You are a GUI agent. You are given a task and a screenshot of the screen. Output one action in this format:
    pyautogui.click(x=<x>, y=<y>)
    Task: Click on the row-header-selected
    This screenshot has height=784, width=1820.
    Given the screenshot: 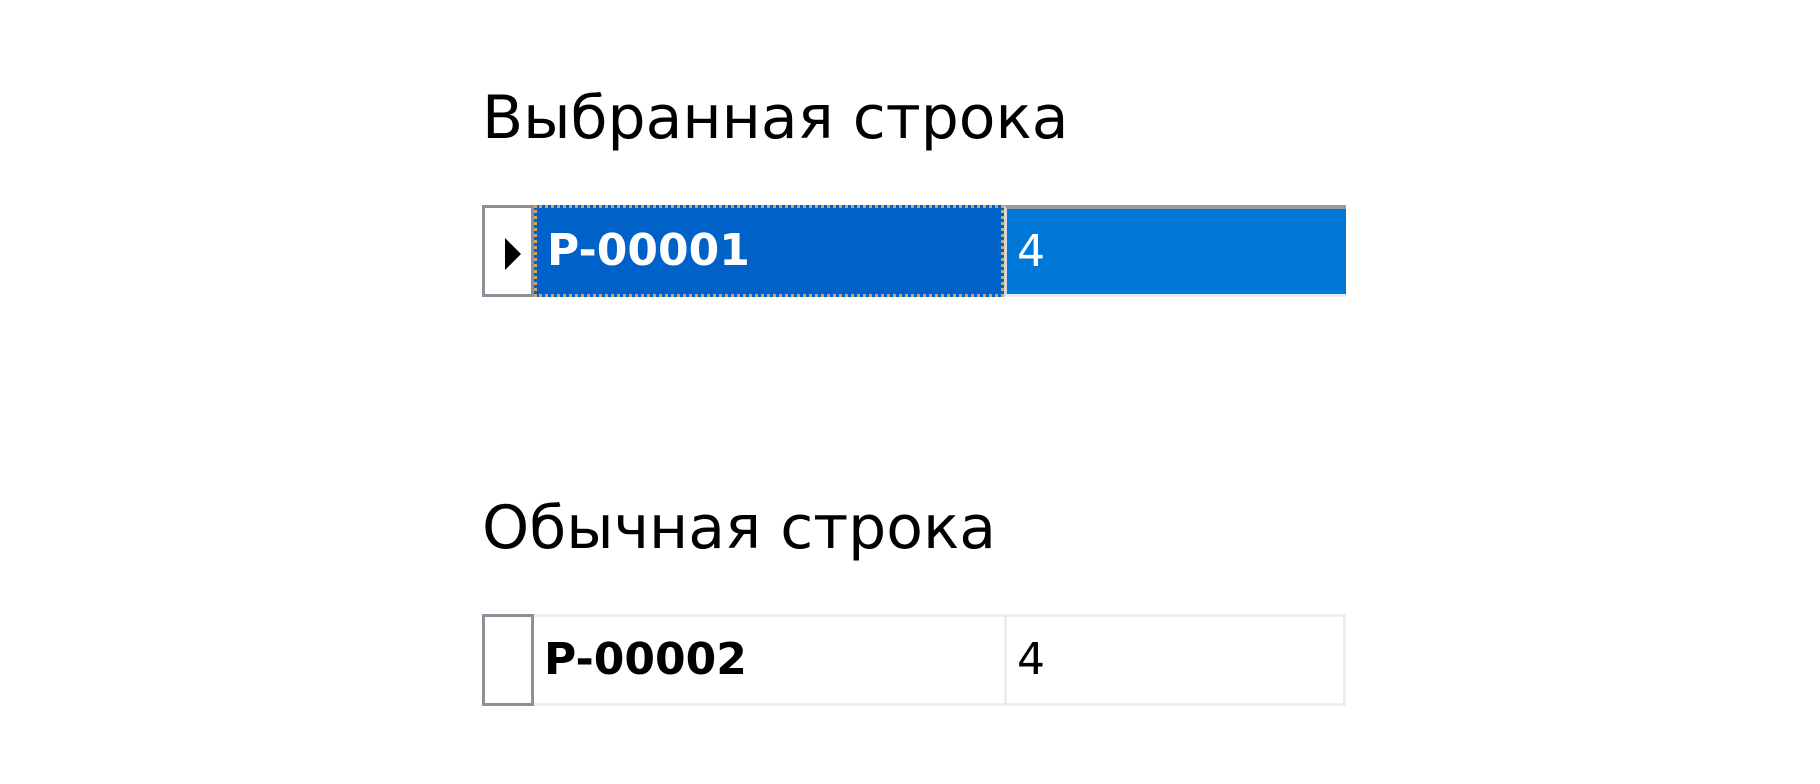 What is the action you would take?
    pyautogui.click(x=508, y=251)
    